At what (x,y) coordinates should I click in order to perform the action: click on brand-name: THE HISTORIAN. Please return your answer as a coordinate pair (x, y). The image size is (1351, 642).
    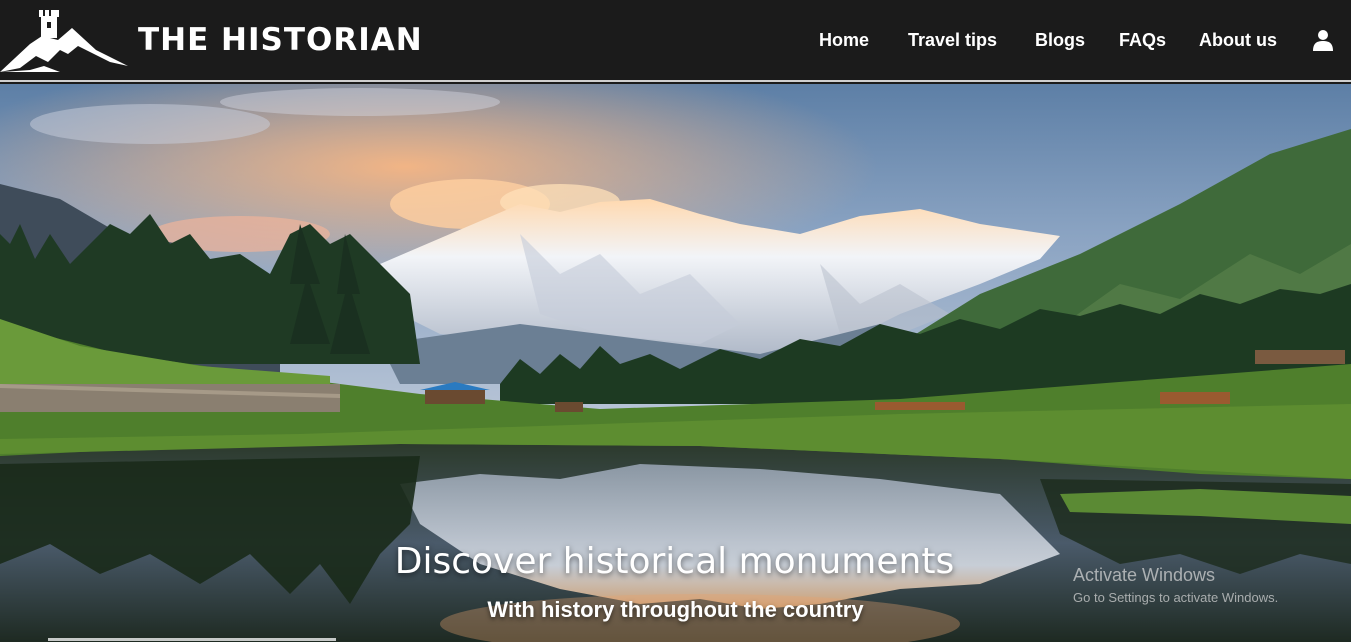
    Looking at the image, I should click on (280, 40).